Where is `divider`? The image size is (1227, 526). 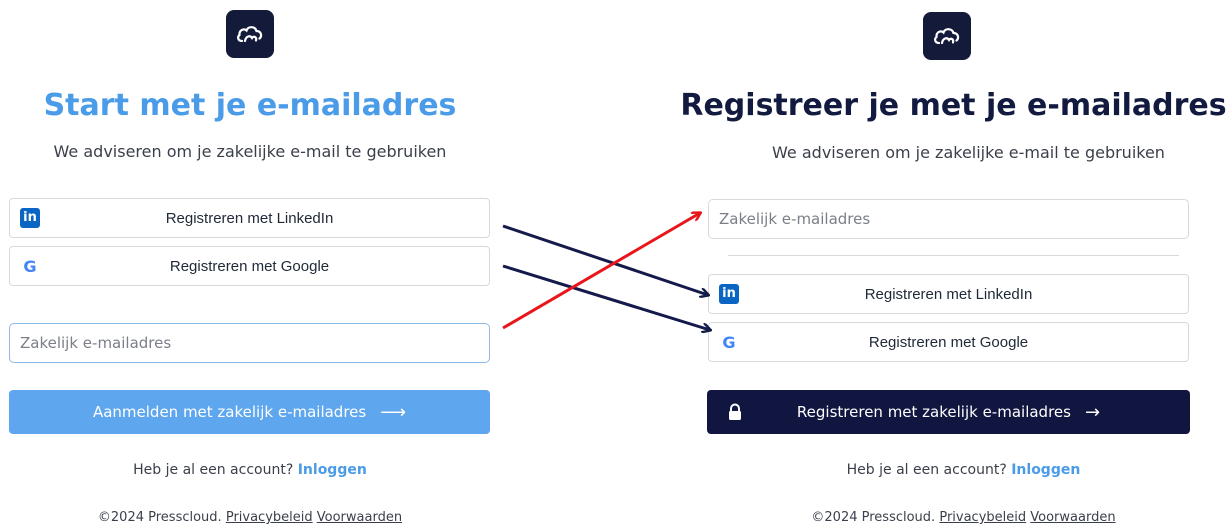 divider is located at coordinates (953, 255).